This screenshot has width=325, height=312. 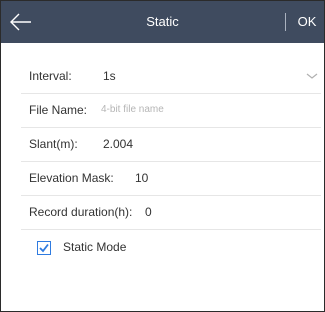 What do you see at coordinates (171, 178) in the screenshot?
I see `elevation-mask-row: Elevation Mask: 10` at bounding box center [171, 178].